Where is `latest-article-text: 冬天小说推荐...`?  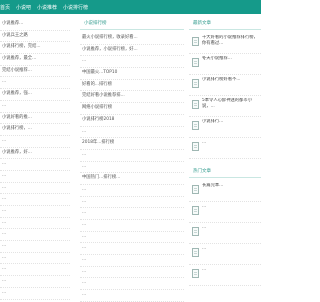 latest-article-text: 冬天小说推荐... is located at coordinates (217, 58).